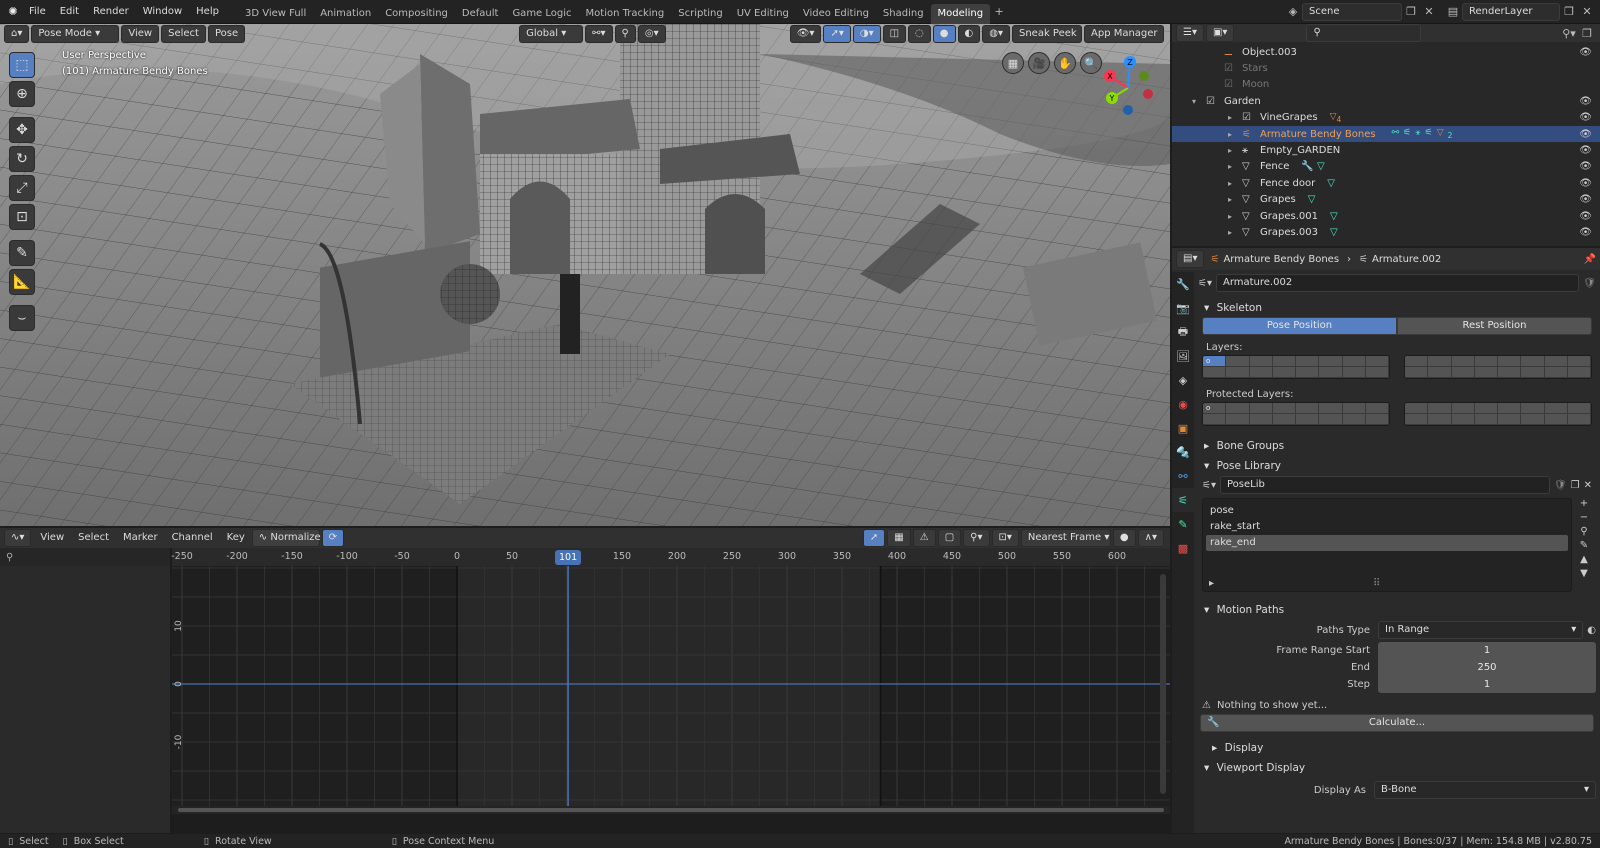 This screenshot has height=848, width=1600. Describe the element at coordinates (969, 34) in the screenshot. I see `shading-material-icon: ◐` at that location.